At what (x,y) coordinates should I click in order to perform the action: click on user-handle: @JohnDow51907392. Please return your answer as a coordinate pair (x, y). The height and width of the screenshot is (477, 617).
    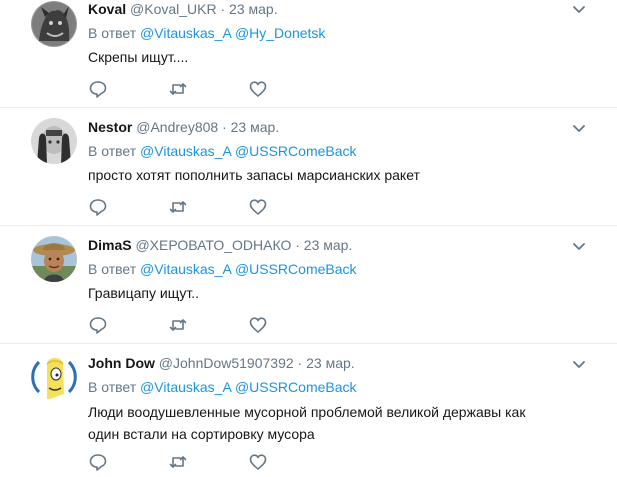
    Looking at the image, I should click on (226, 363).